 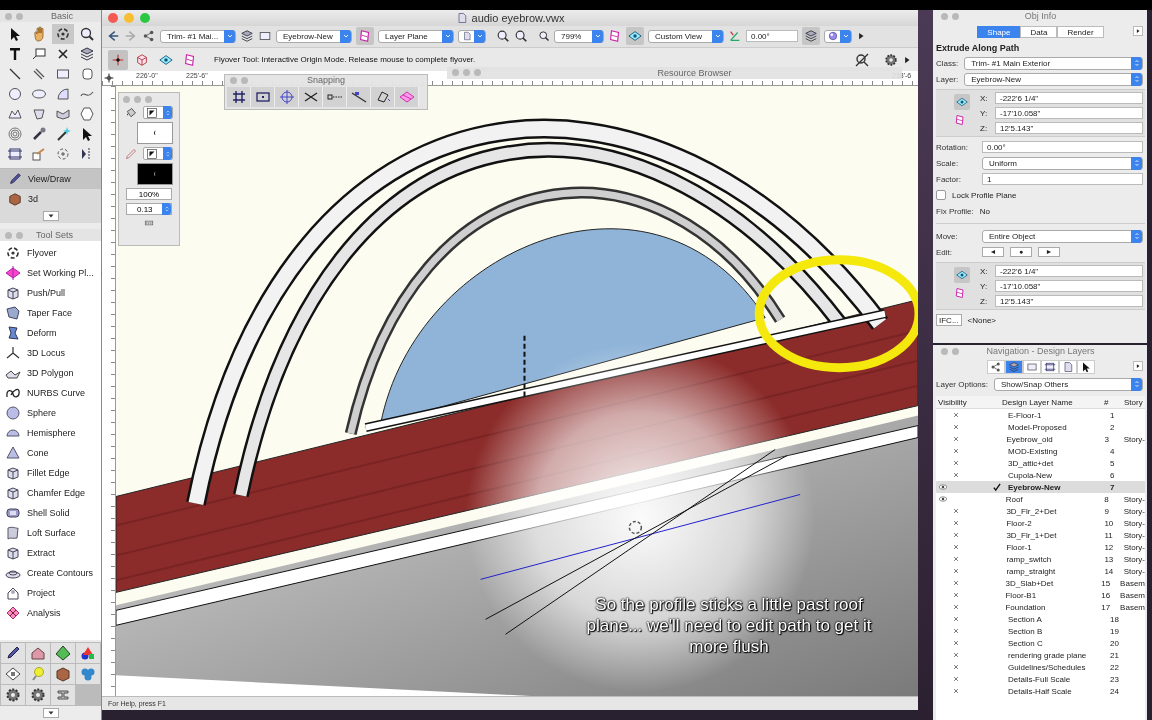 I want to click on layer-number: 17, so click(x=1106, y=607).